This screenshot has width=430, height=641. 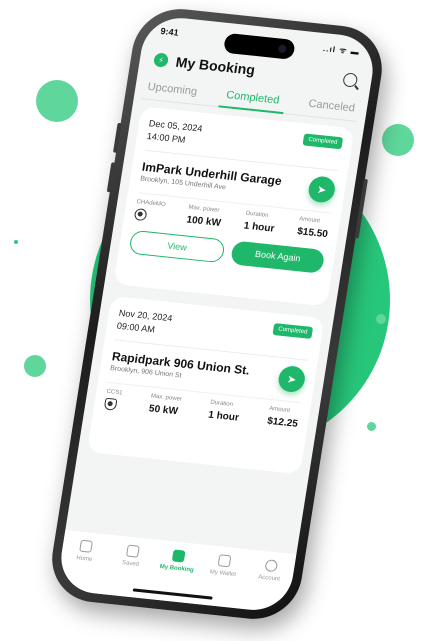 I want to click on view-button: View, so click(x=177, y=246).